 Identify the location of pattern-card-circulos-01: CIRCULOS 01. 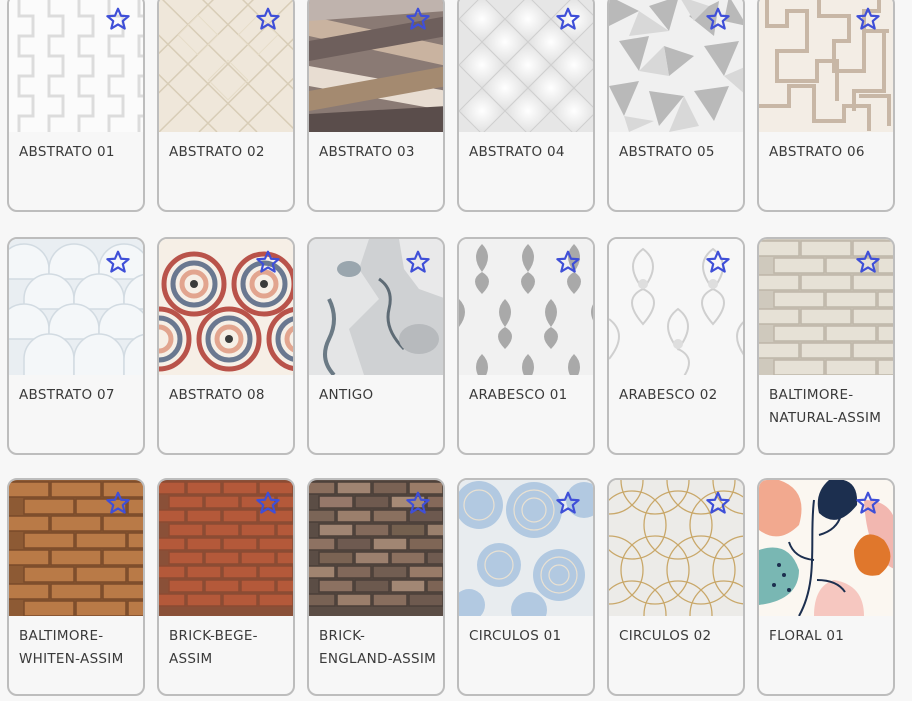
(526, 587).